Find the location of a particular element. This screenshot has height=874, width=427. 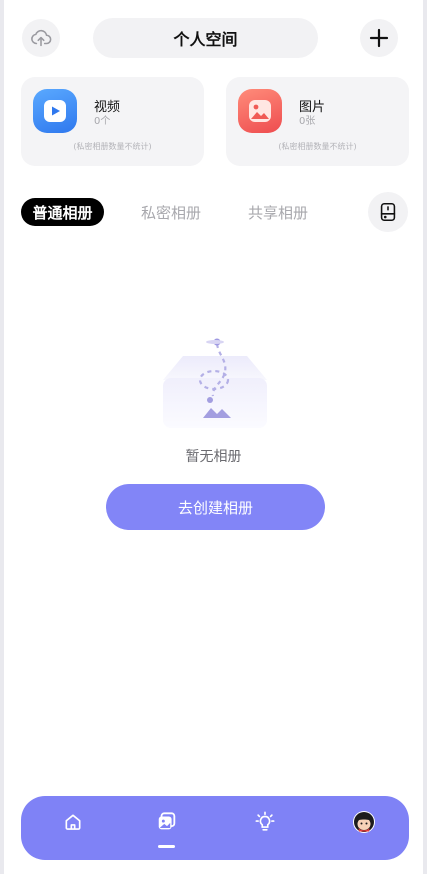

lightbulb-icon is located at coordinates (265, 821).